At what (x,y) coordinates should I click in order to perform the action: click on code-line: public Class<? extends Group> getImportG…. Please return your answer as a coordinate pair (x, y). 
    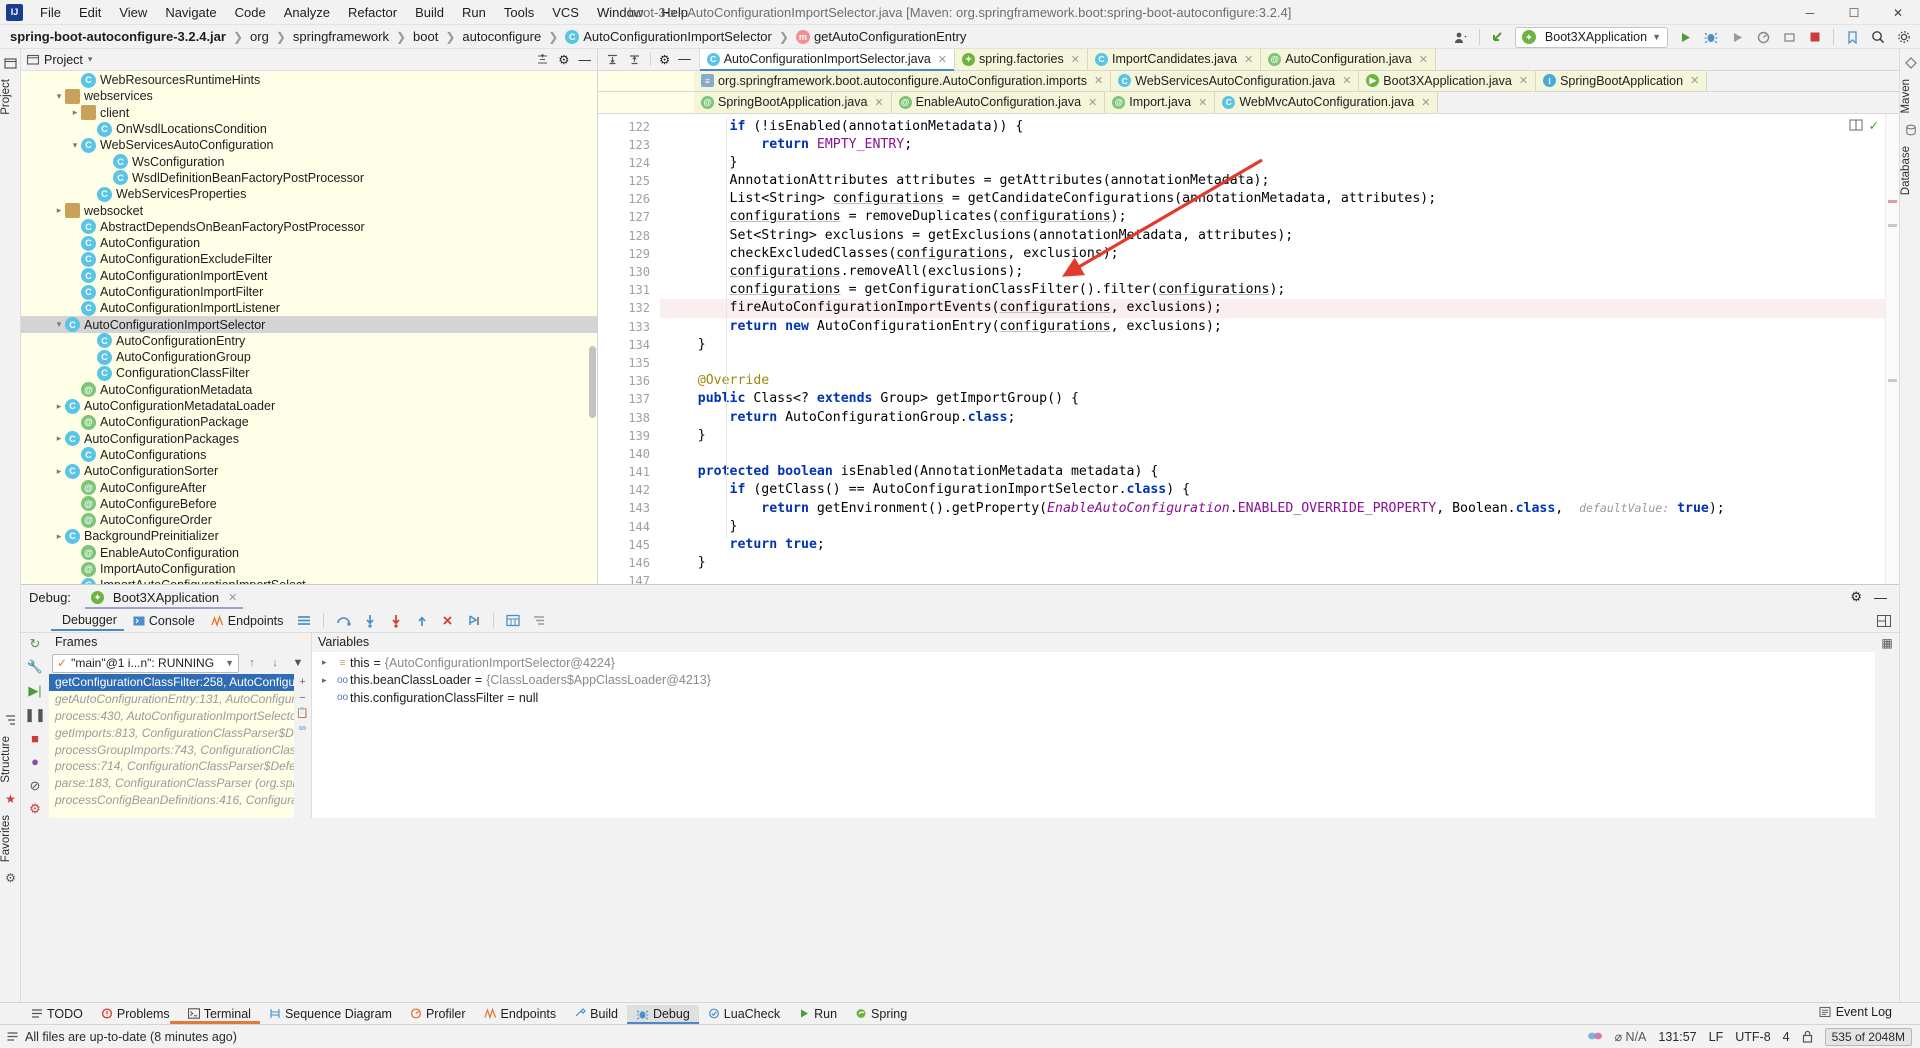
    Looking at the image, I should click on (1279, 399).